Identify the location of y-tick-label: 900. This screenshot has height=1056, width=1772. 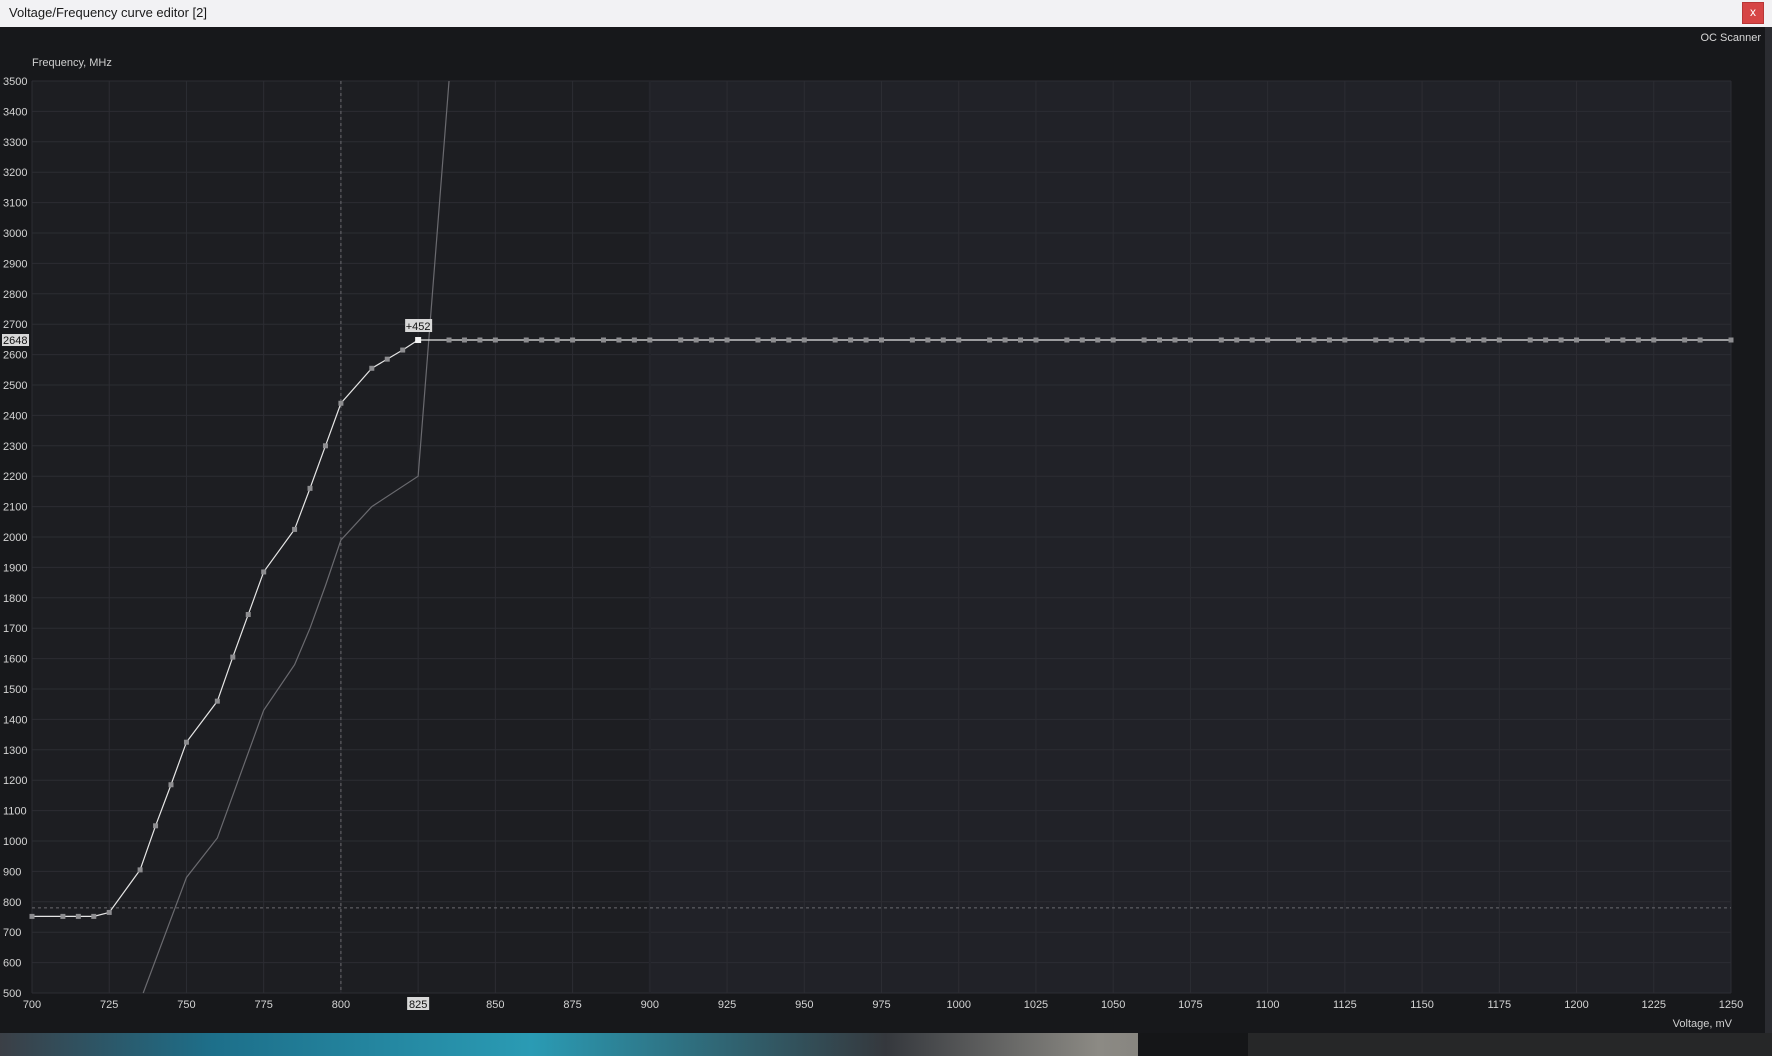
(12, 872).